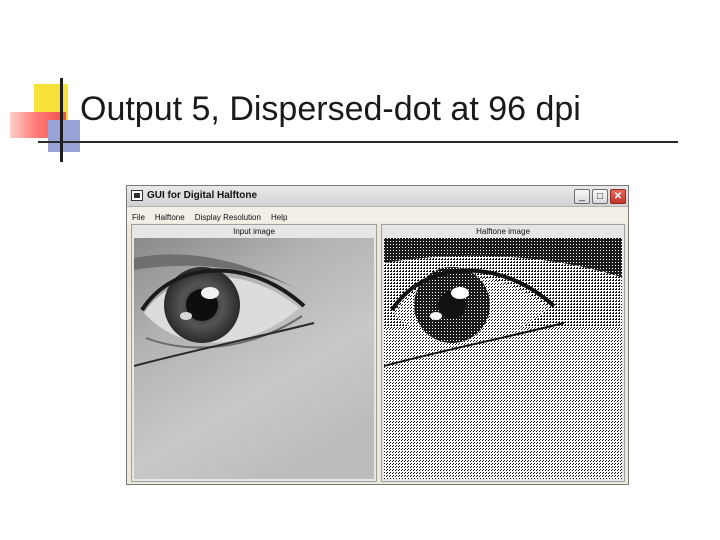  I want to click on close-button: ✕, so click(618, 196).